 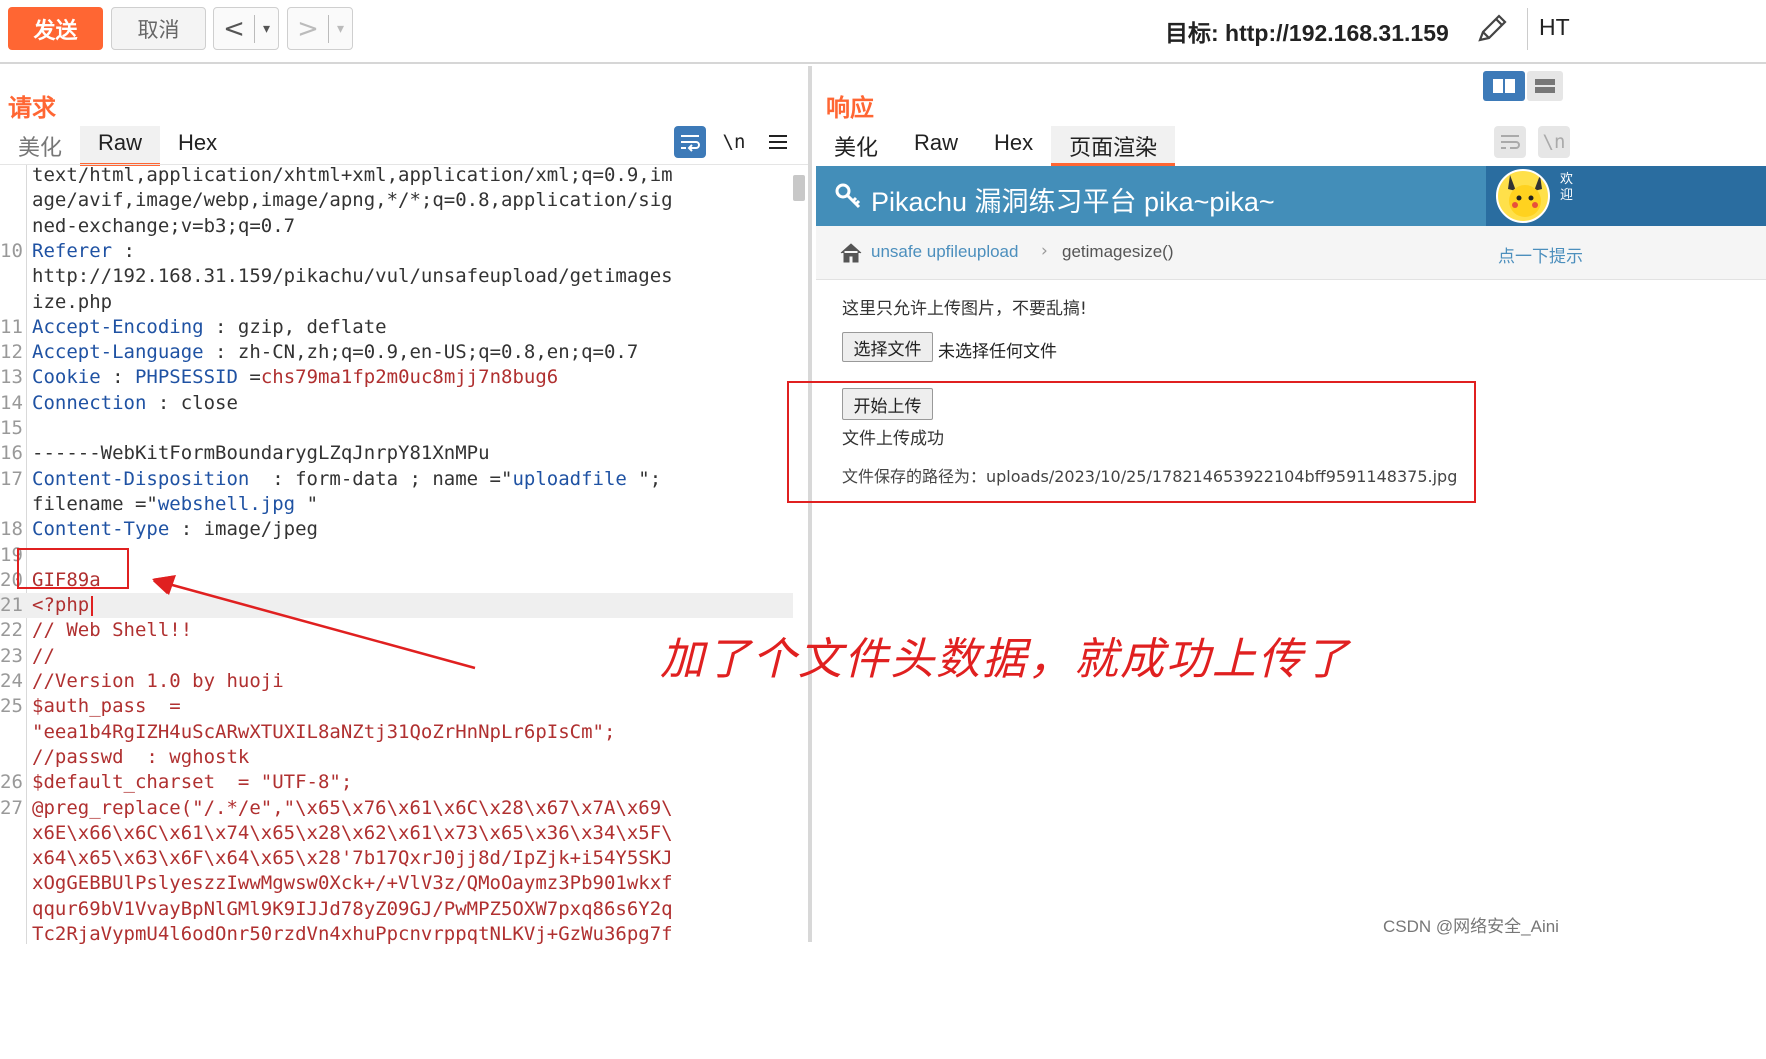 What do you see at coordinates (11, 706) in the screenshot?
I see `line-number: 25` at bounding box center [11, 706].